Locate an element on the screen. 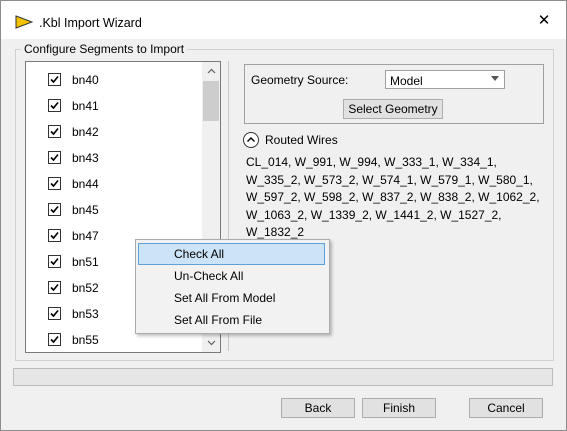  segment-label: bn51 is located at coordinates (85, 262).